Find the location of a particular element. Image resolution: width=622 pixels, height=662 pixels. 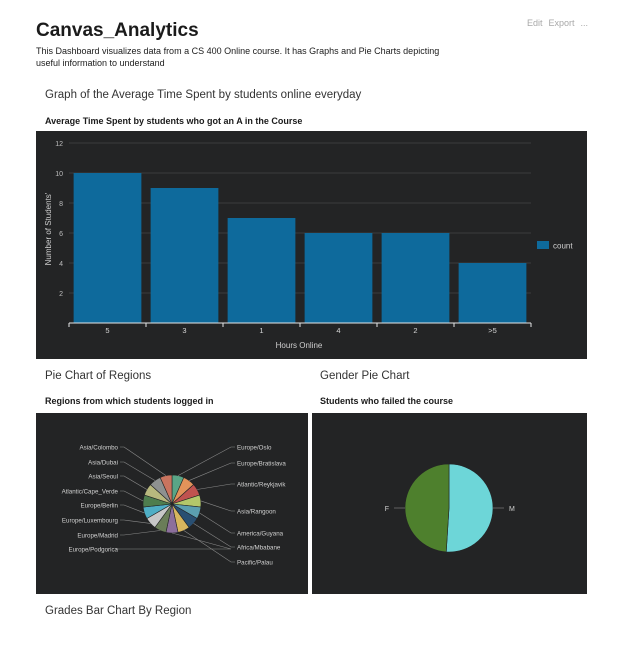

export-button: Export is located at coordinates (561, 23).